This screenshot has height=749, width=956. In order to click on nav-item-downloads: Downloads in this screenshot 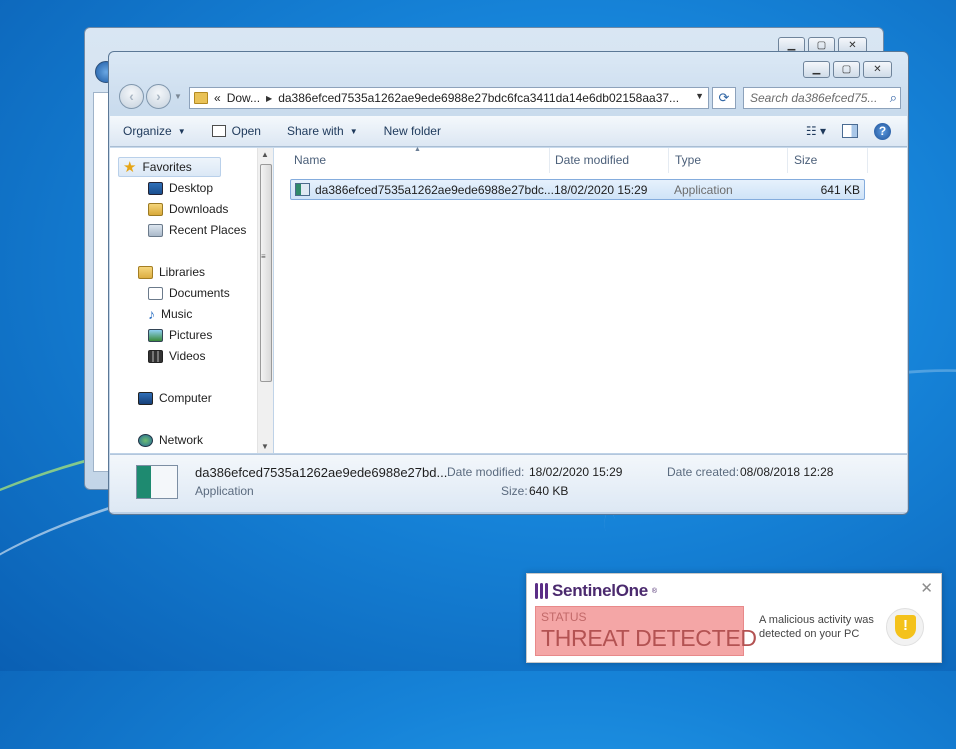, I will do `click(188, 209)`.